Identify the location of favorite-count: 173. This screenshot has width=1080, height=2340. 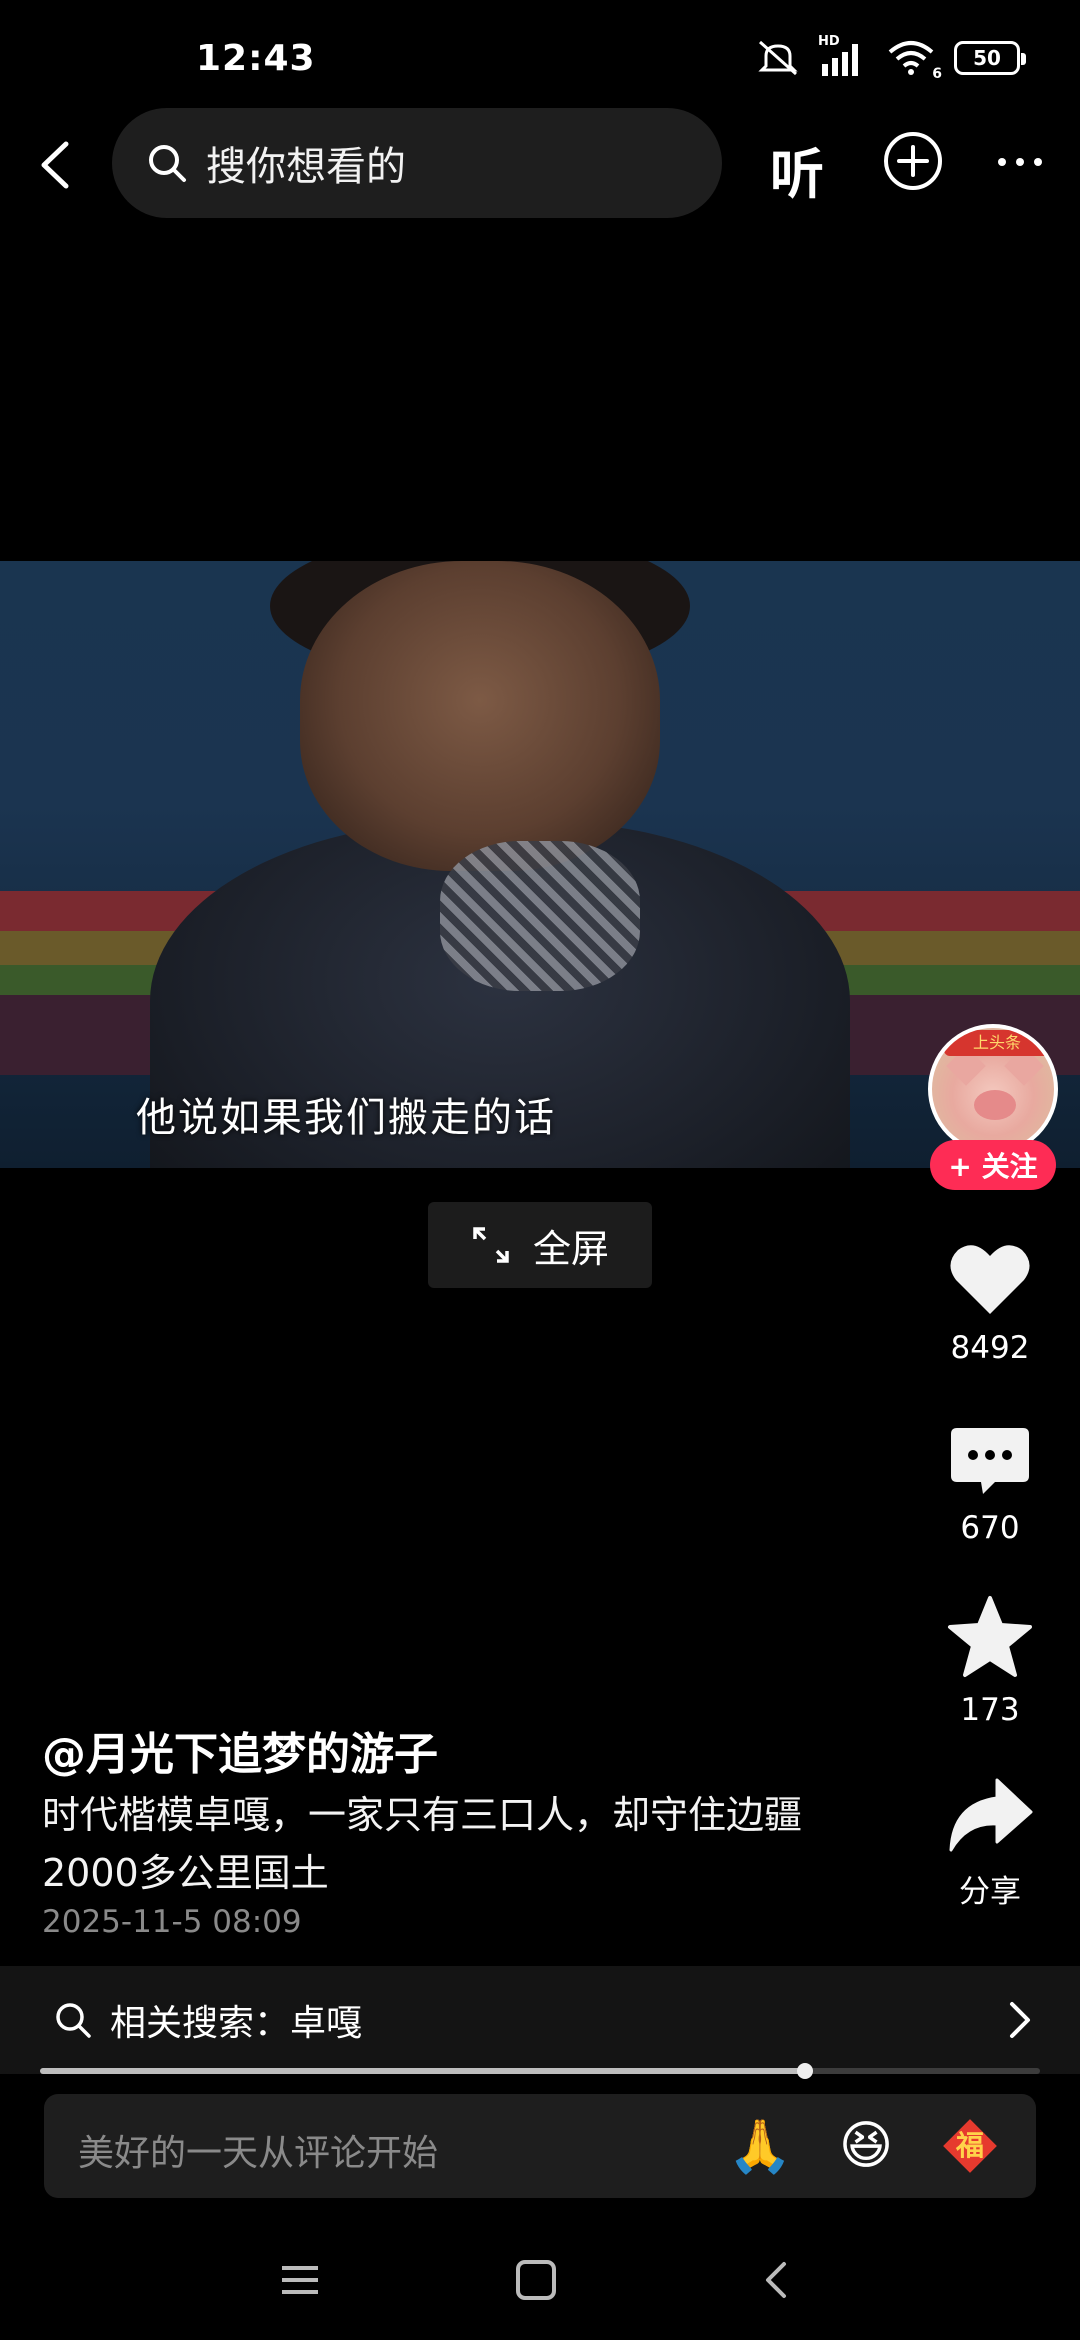
(990, 1710).